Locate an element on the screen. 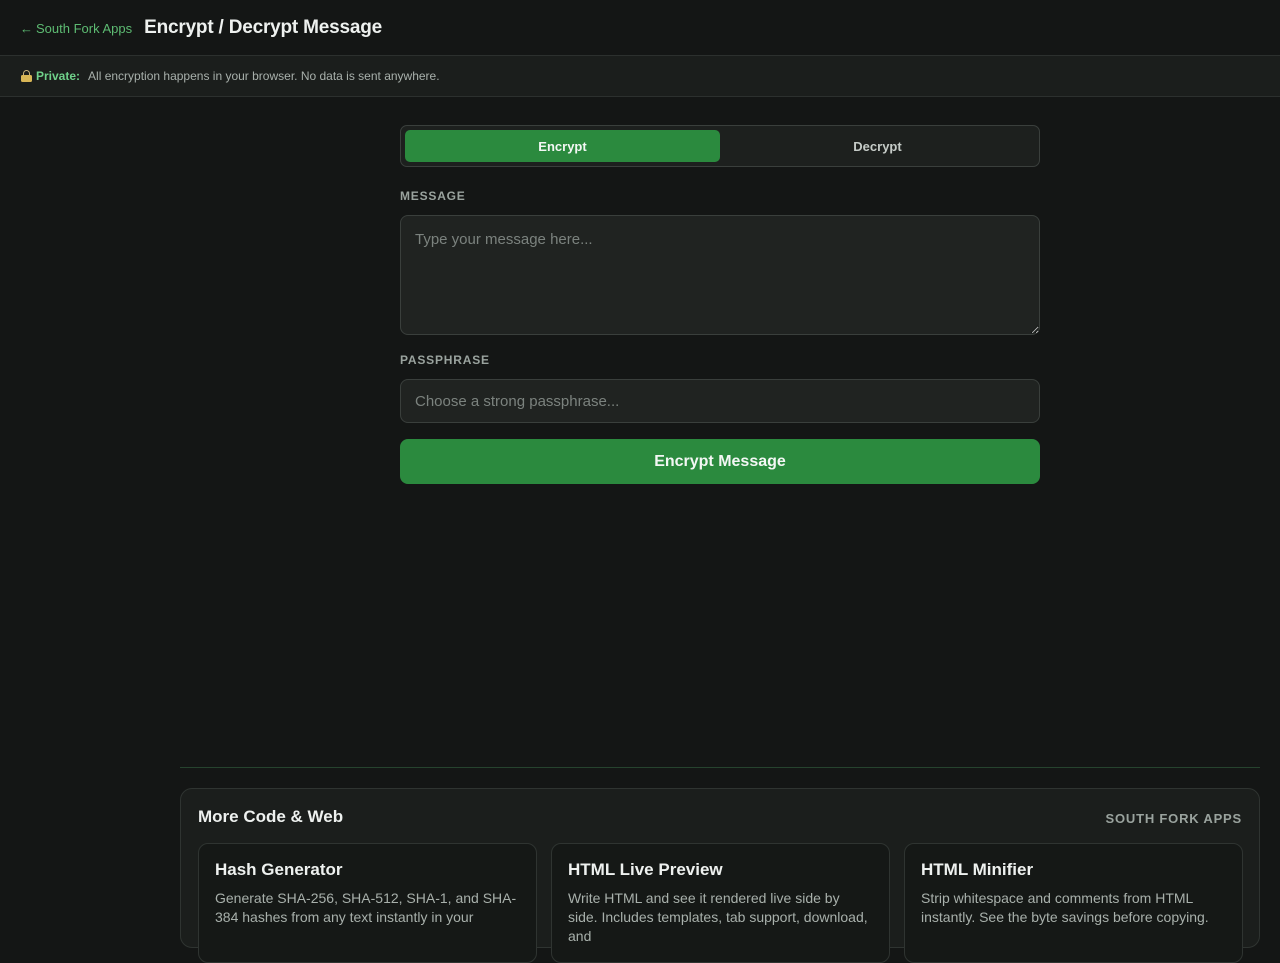 The image size is (1280, 963). lock-icon is located at coordinates (26, 76).